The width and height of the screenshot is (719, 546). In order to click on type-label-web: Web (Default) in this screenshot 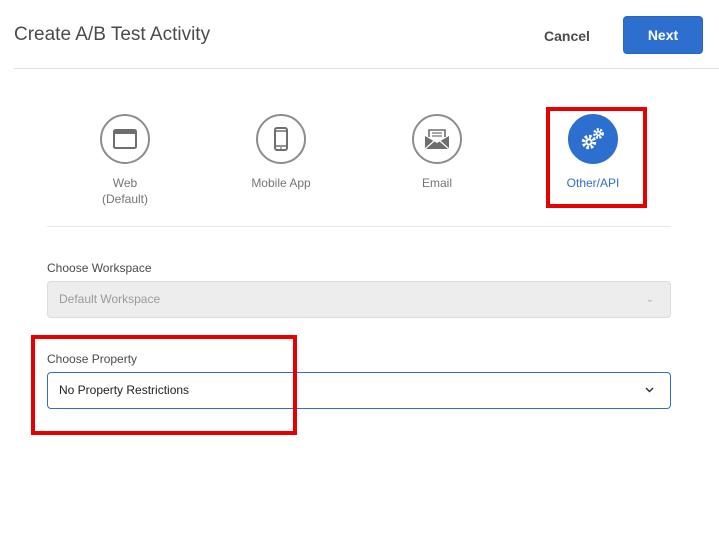, I will do `click(124, 191)`.